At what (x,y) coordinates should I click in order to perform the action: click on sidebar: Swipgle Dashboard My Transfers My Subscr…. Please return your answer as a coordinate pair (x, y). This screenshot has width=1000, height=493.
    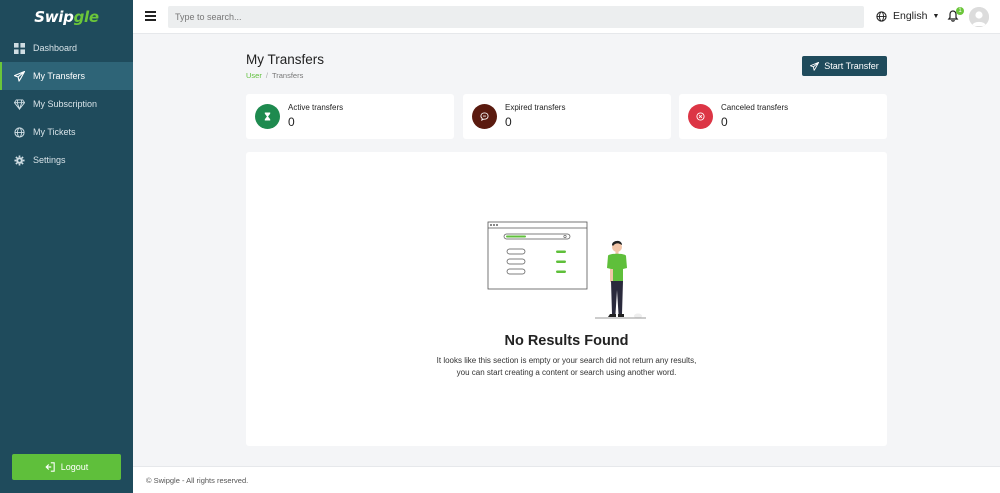
    Looking at the image, I should click on (66, 246).